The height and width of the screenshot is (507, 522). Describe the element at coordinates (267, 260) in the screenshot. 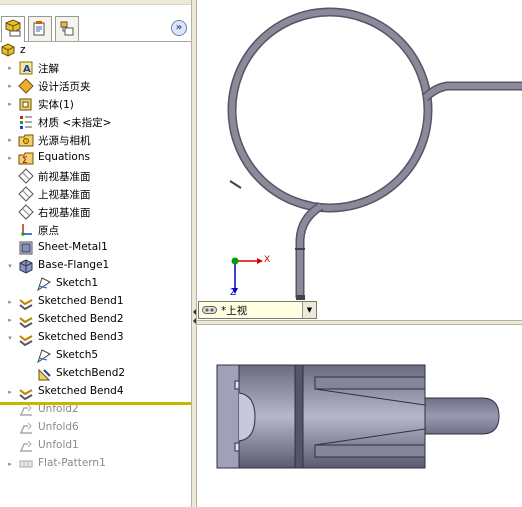

I see `triad-x-label: X` at that location.